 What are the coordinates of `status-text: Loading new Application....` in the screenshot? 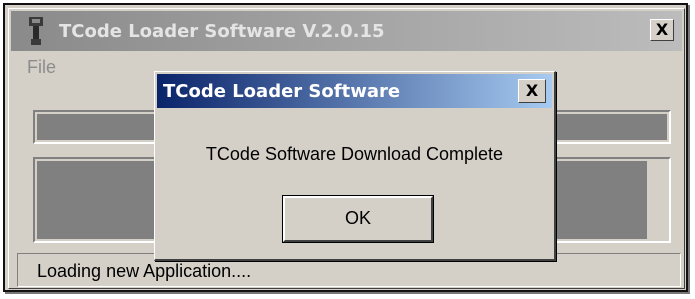 It's located at (144, 271).